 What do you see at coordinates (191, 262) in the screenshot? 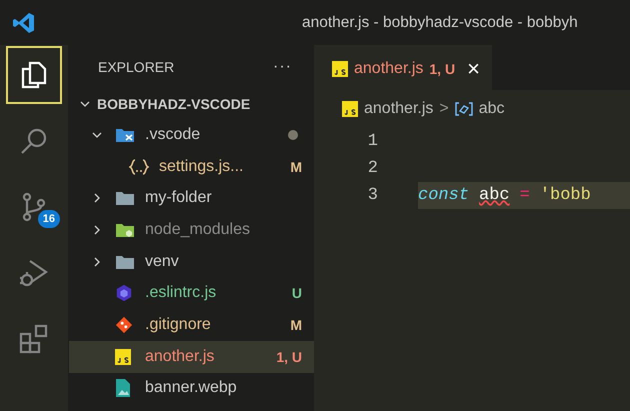
I see `file-tree-row: venv` at bounding box center [191, 262].